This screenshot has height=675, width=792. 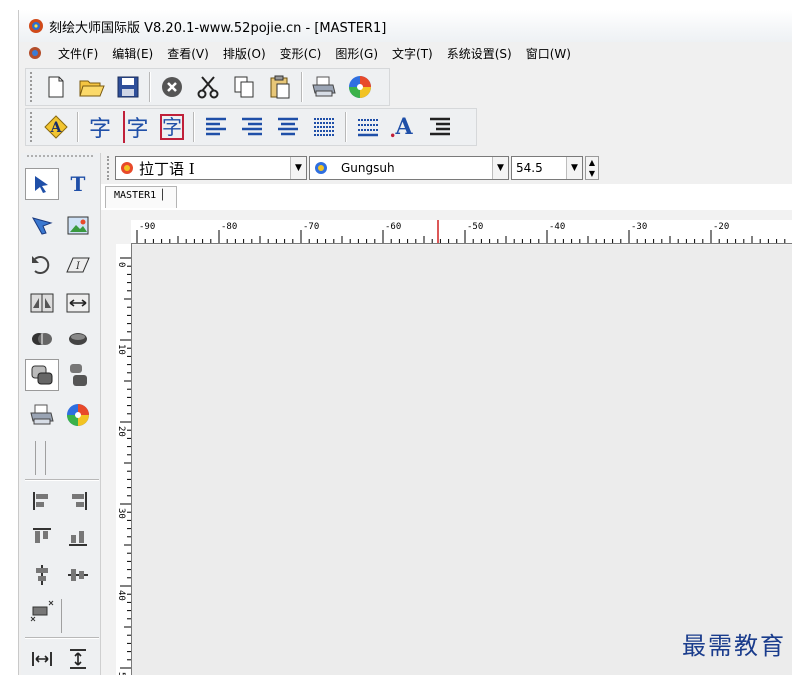 What do you see at coordinates (42, 415) in the screenshot?
I see `output-tool` at bounding box center [42, 415].